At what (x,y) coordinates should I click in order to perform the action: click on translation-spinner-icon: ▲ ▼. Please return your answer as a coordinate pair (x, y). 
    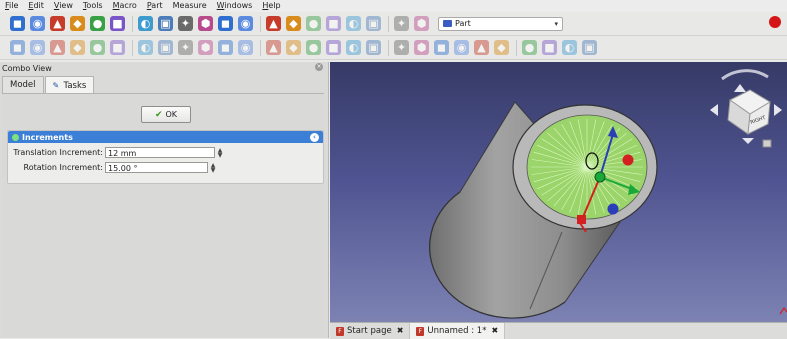
    Looking at the image, I should click on (220, 153).